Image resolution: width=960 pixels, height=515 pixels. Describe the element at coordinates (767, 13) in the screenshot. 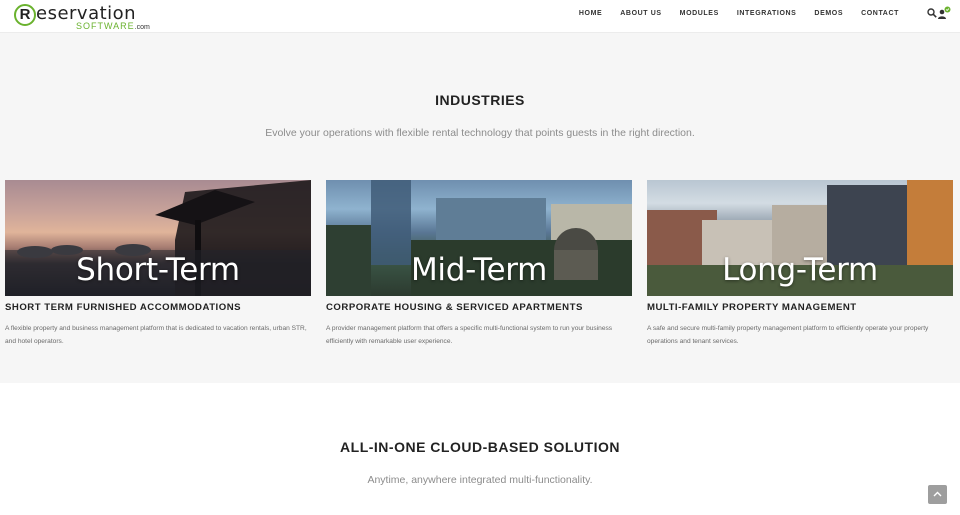

I see `nav-integrations: INTEGRATIONS` at that location.